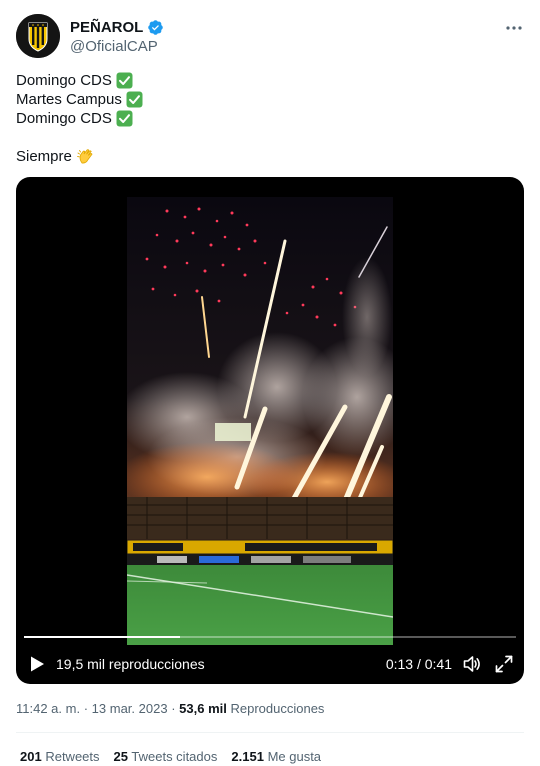 This screenshot has height=766, width=540. What do you see at coordinates (130, 664) in the screenshot?
I see `video-views: 19,5 mil reproducciones` at bounding box center [130, 664].